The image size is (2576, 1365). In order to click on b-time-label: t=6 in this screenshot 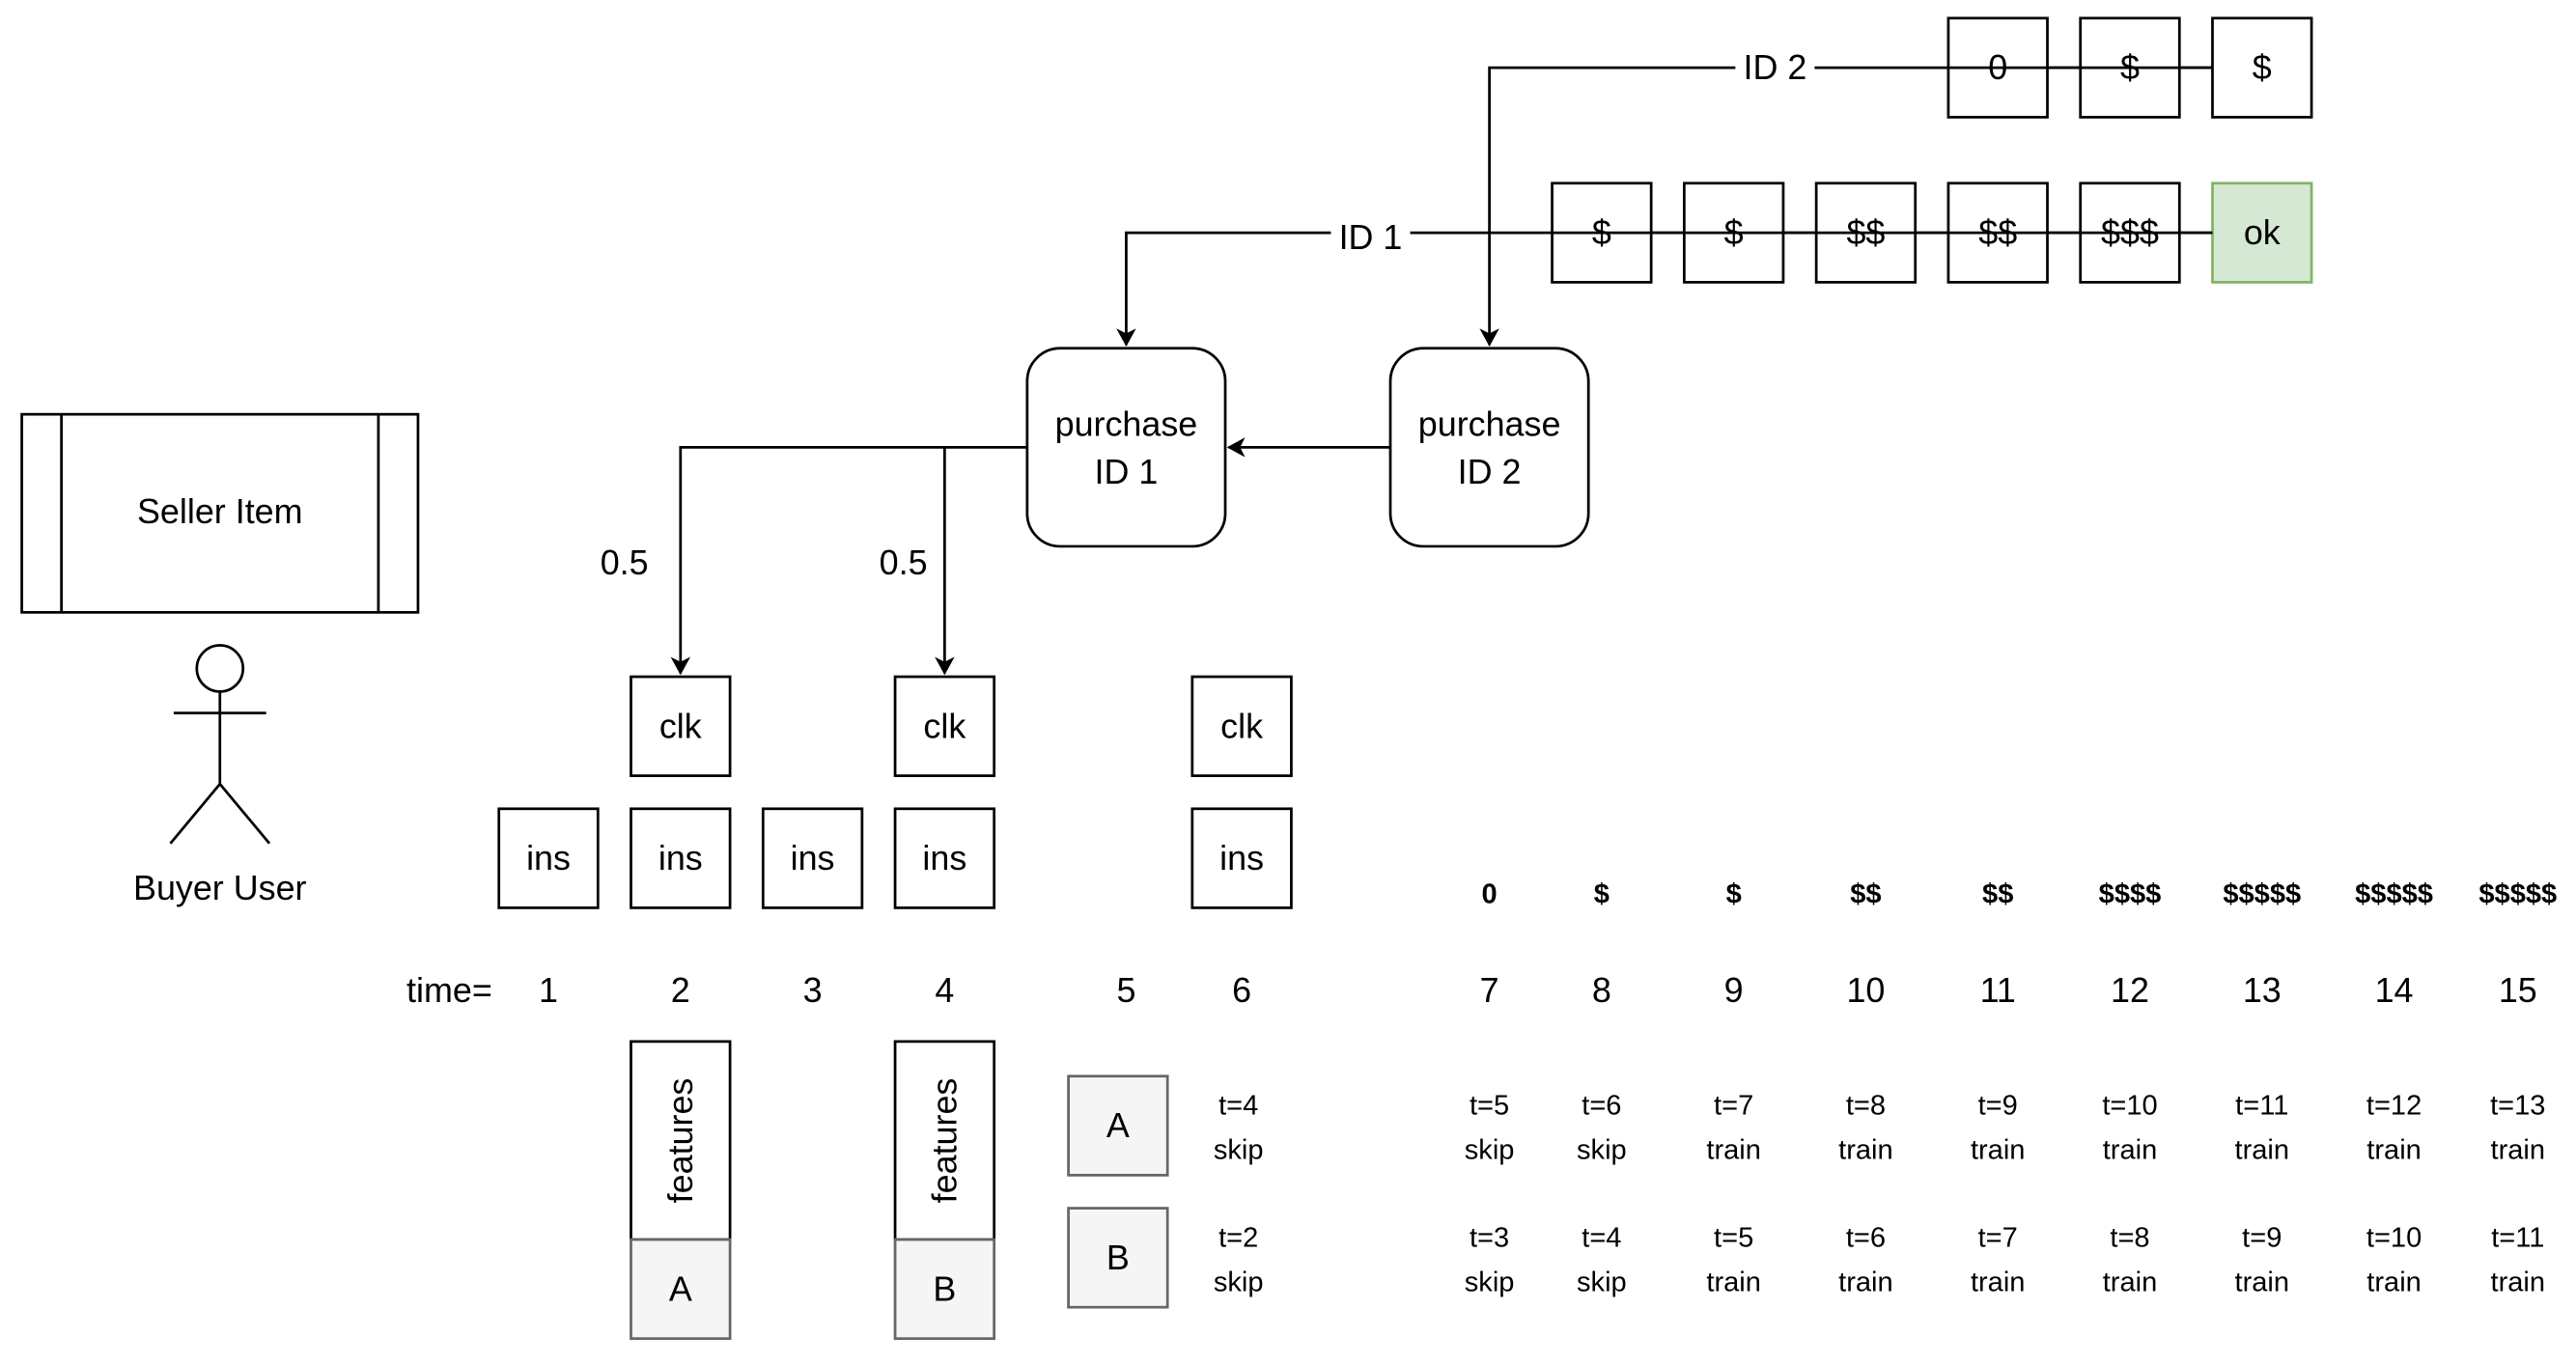, I will do `click(1866, 1238)`.